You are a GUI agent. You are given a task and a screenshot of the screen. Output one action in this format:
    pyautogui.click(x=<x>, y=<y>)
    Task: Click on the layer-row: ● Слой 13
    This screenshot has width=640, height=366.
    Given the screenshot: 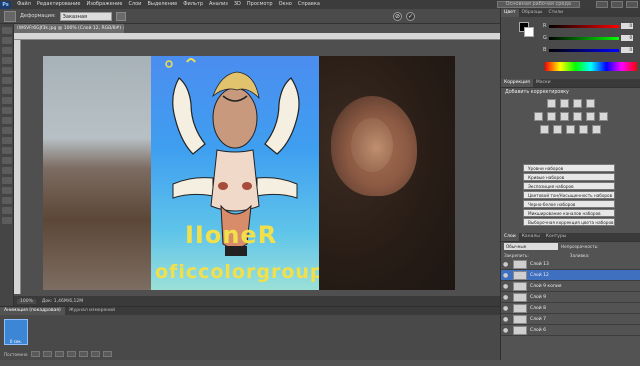 What is the action you would take?
    pyautogui.click(x=570, y=264)
    